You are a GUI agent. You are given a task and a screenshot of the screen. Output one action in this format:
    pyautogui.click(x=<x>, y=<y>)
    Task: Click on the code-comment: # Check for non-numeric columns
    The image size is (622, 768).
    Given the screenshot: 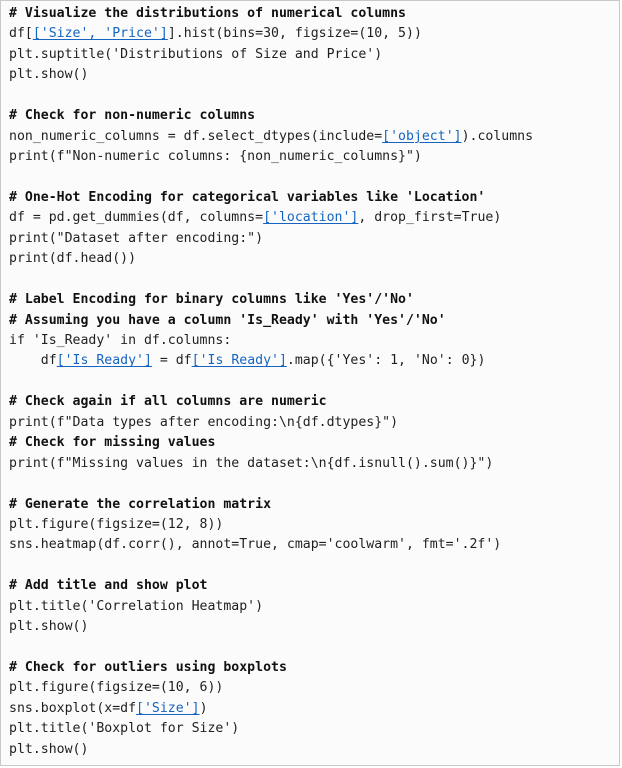 What is the action you would take?
    pyautogui.click(x=132, y=116)
    